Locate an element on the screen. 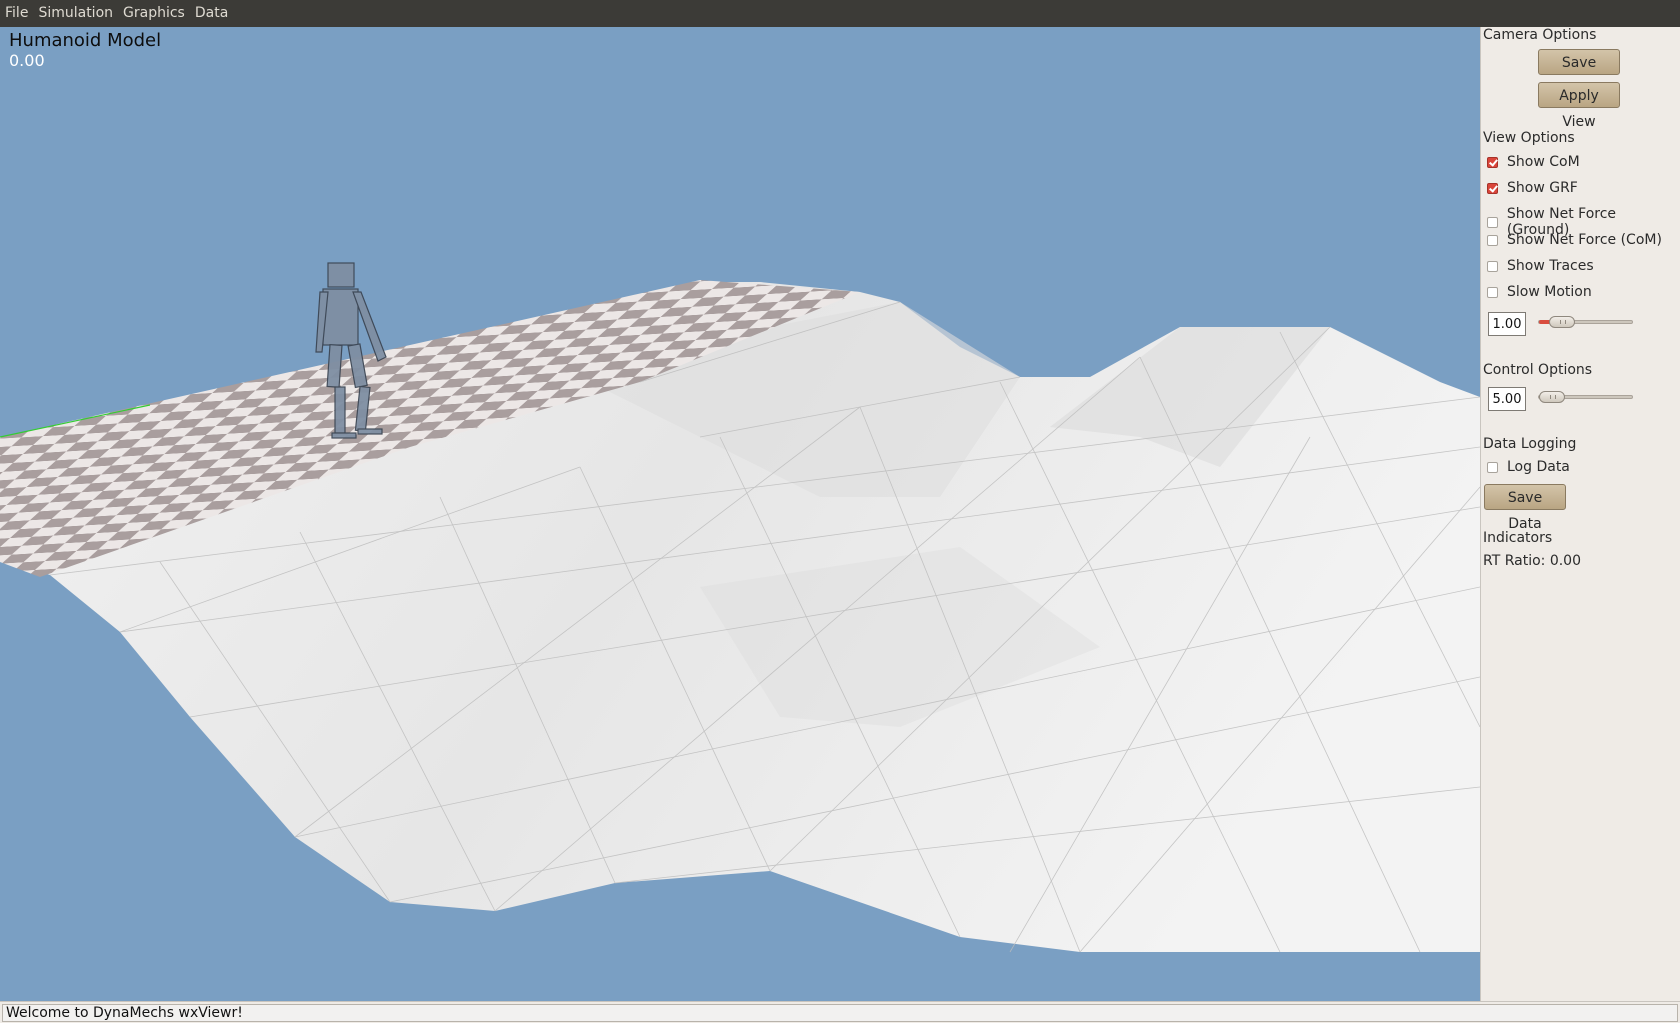 Image resolution: width=1680 pixels, height=1023 pixels. checkbox-label: Show GRF is located at coordinates (1542, 188).